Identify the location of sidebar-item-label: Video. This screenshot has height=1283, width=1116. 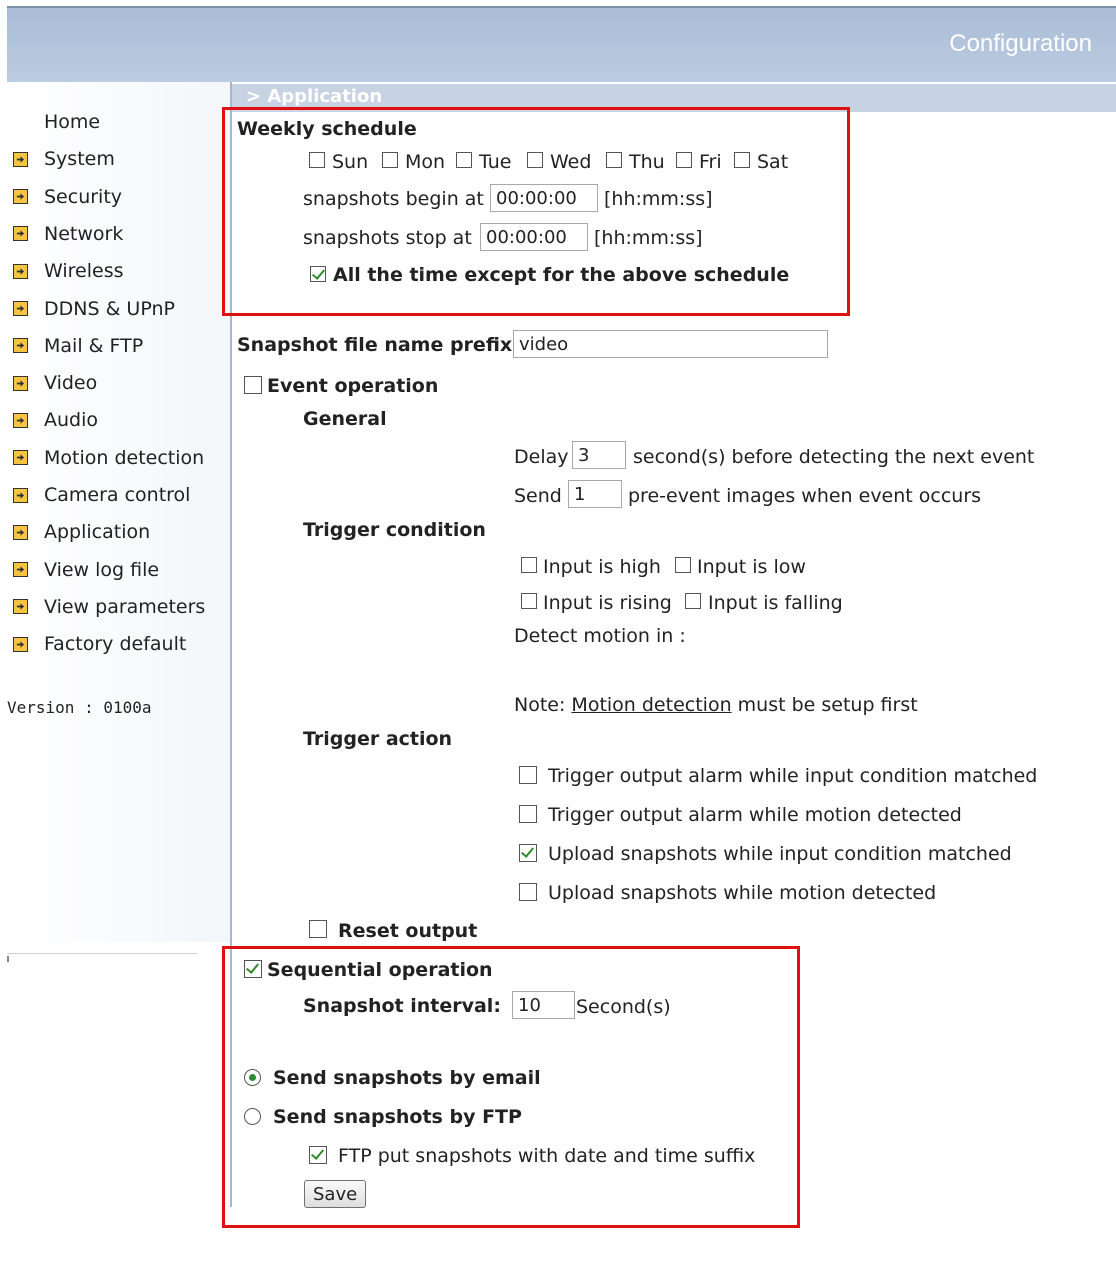
(71, 383).